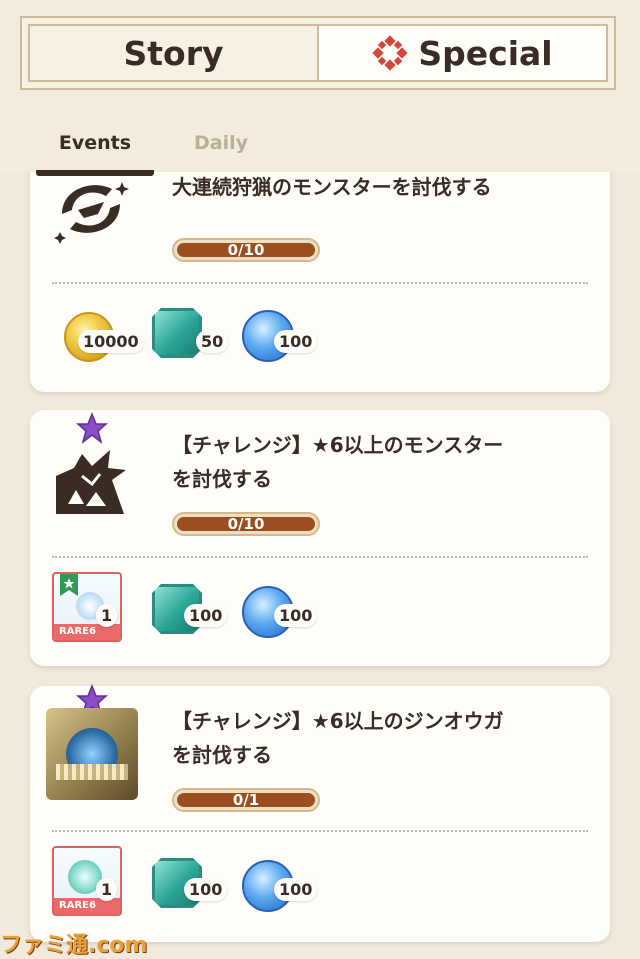 Image resolution: width=640 pixels, height=959 pixels. What do you see at coordinates (92, 428) in the screenshot?
I see `purple-star-icon` at bounding box center [92, 428].